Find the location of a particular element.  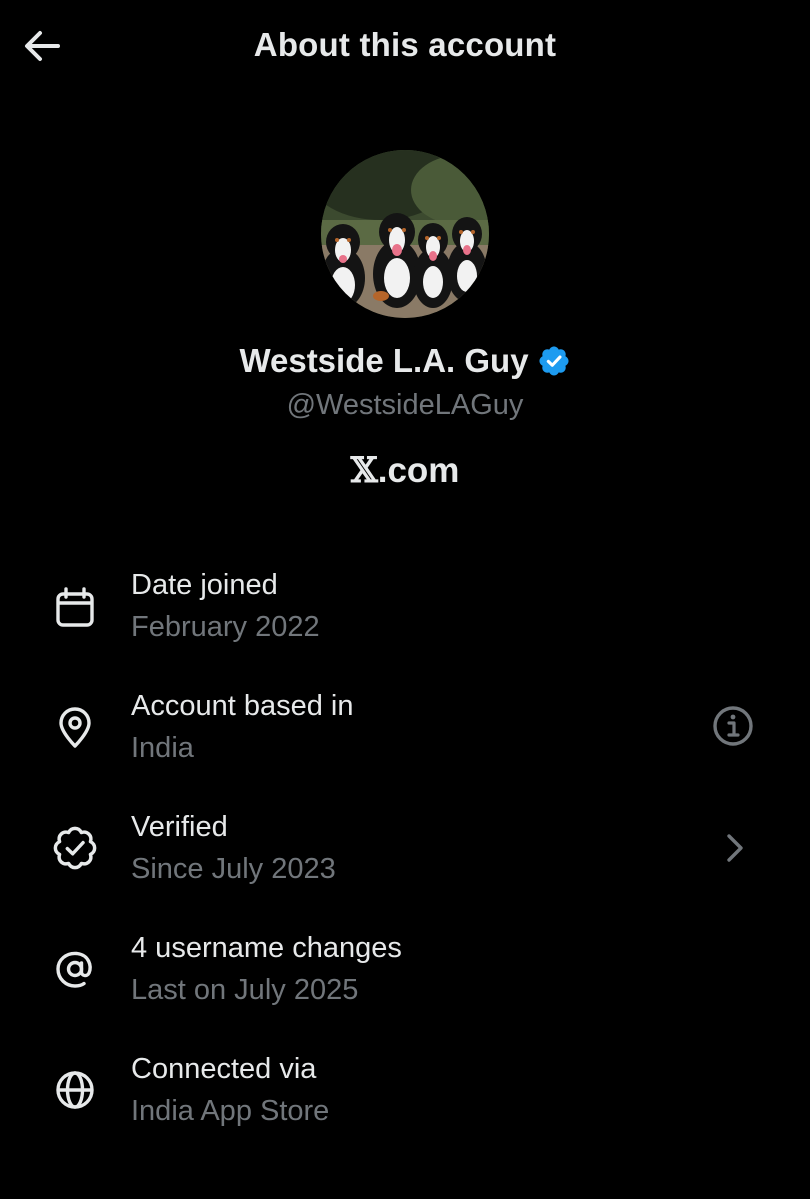

row-connected-via: Connected via India App Store is located at coordinates (405, 1099).